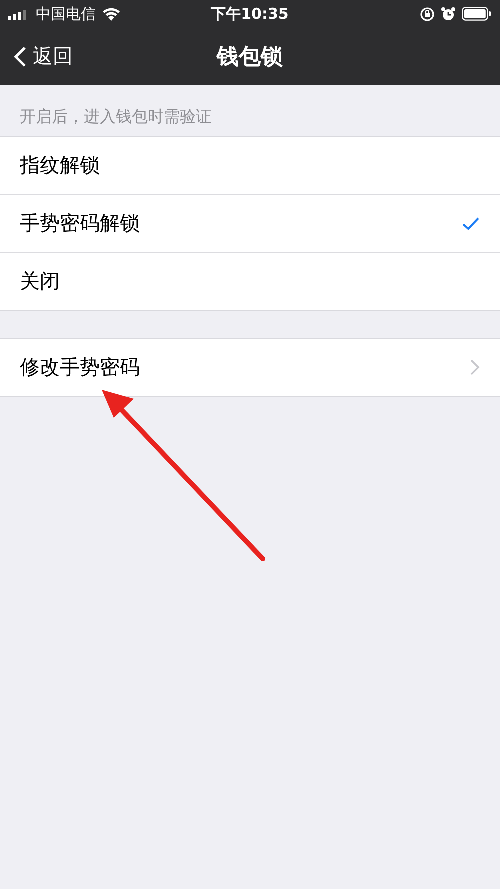 Image resolution: width=500 pixels, height=889 pixels. I want to click on status-time: 下午10:35, so click(250, 14).